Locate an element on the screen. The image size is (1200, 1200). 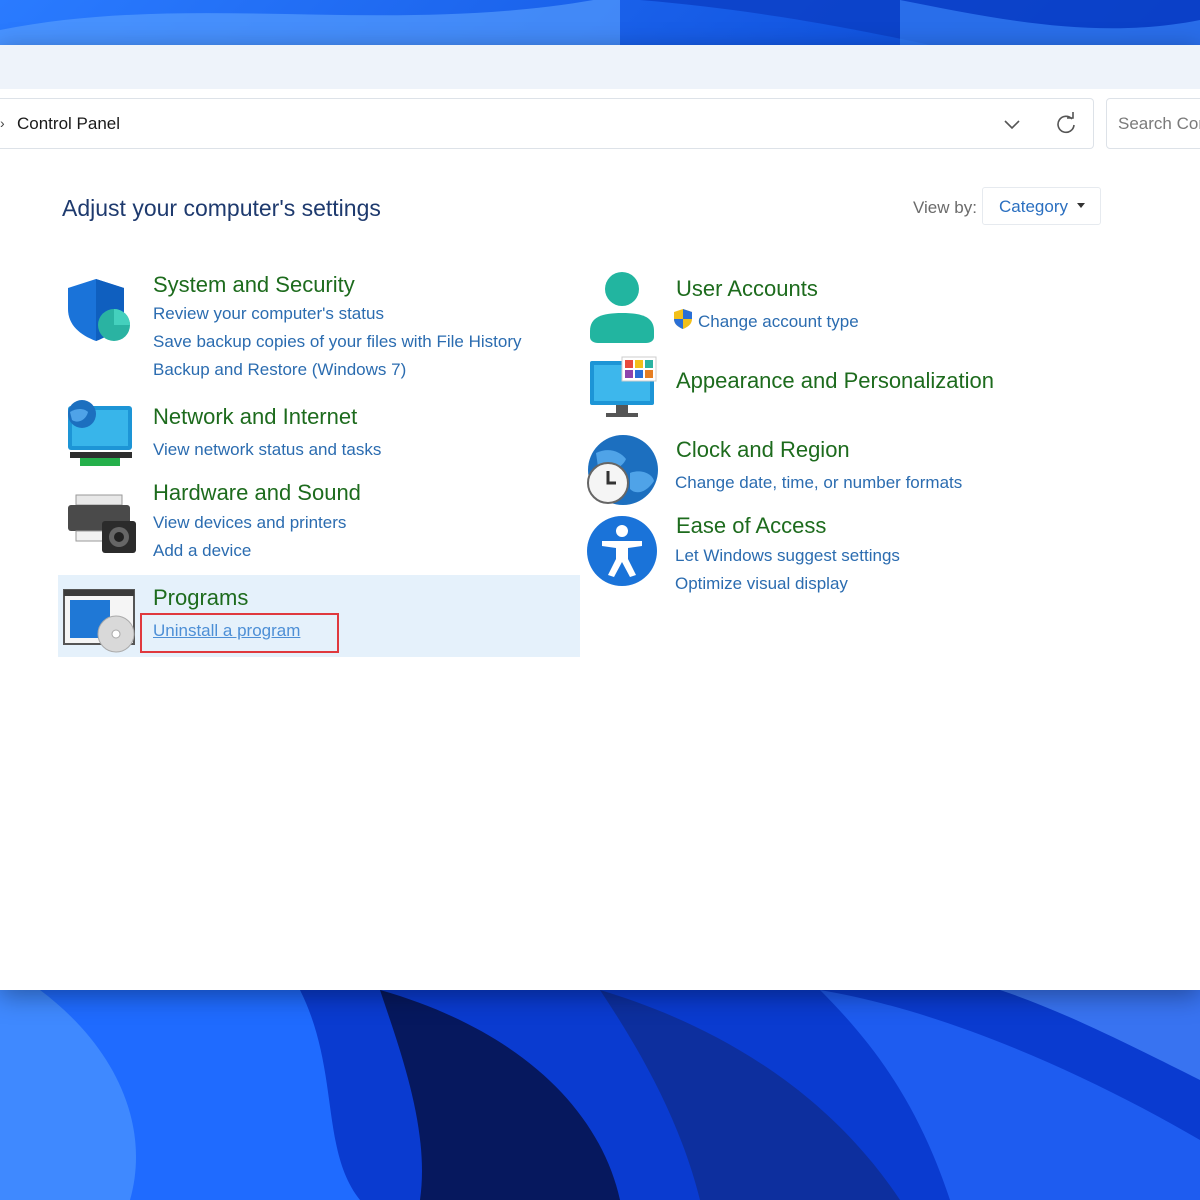
program-disc-icon is located at coordinates (100, 621).